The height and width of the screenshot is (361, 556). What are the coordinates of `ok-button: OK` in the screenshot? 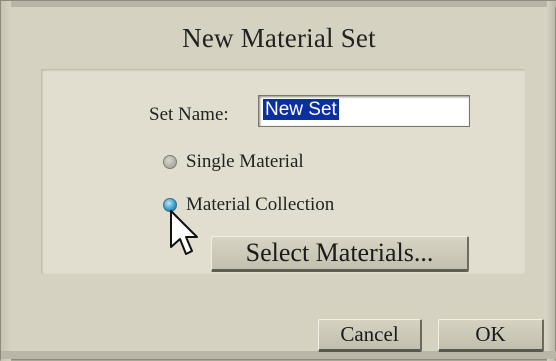 It's located at (491, 335).